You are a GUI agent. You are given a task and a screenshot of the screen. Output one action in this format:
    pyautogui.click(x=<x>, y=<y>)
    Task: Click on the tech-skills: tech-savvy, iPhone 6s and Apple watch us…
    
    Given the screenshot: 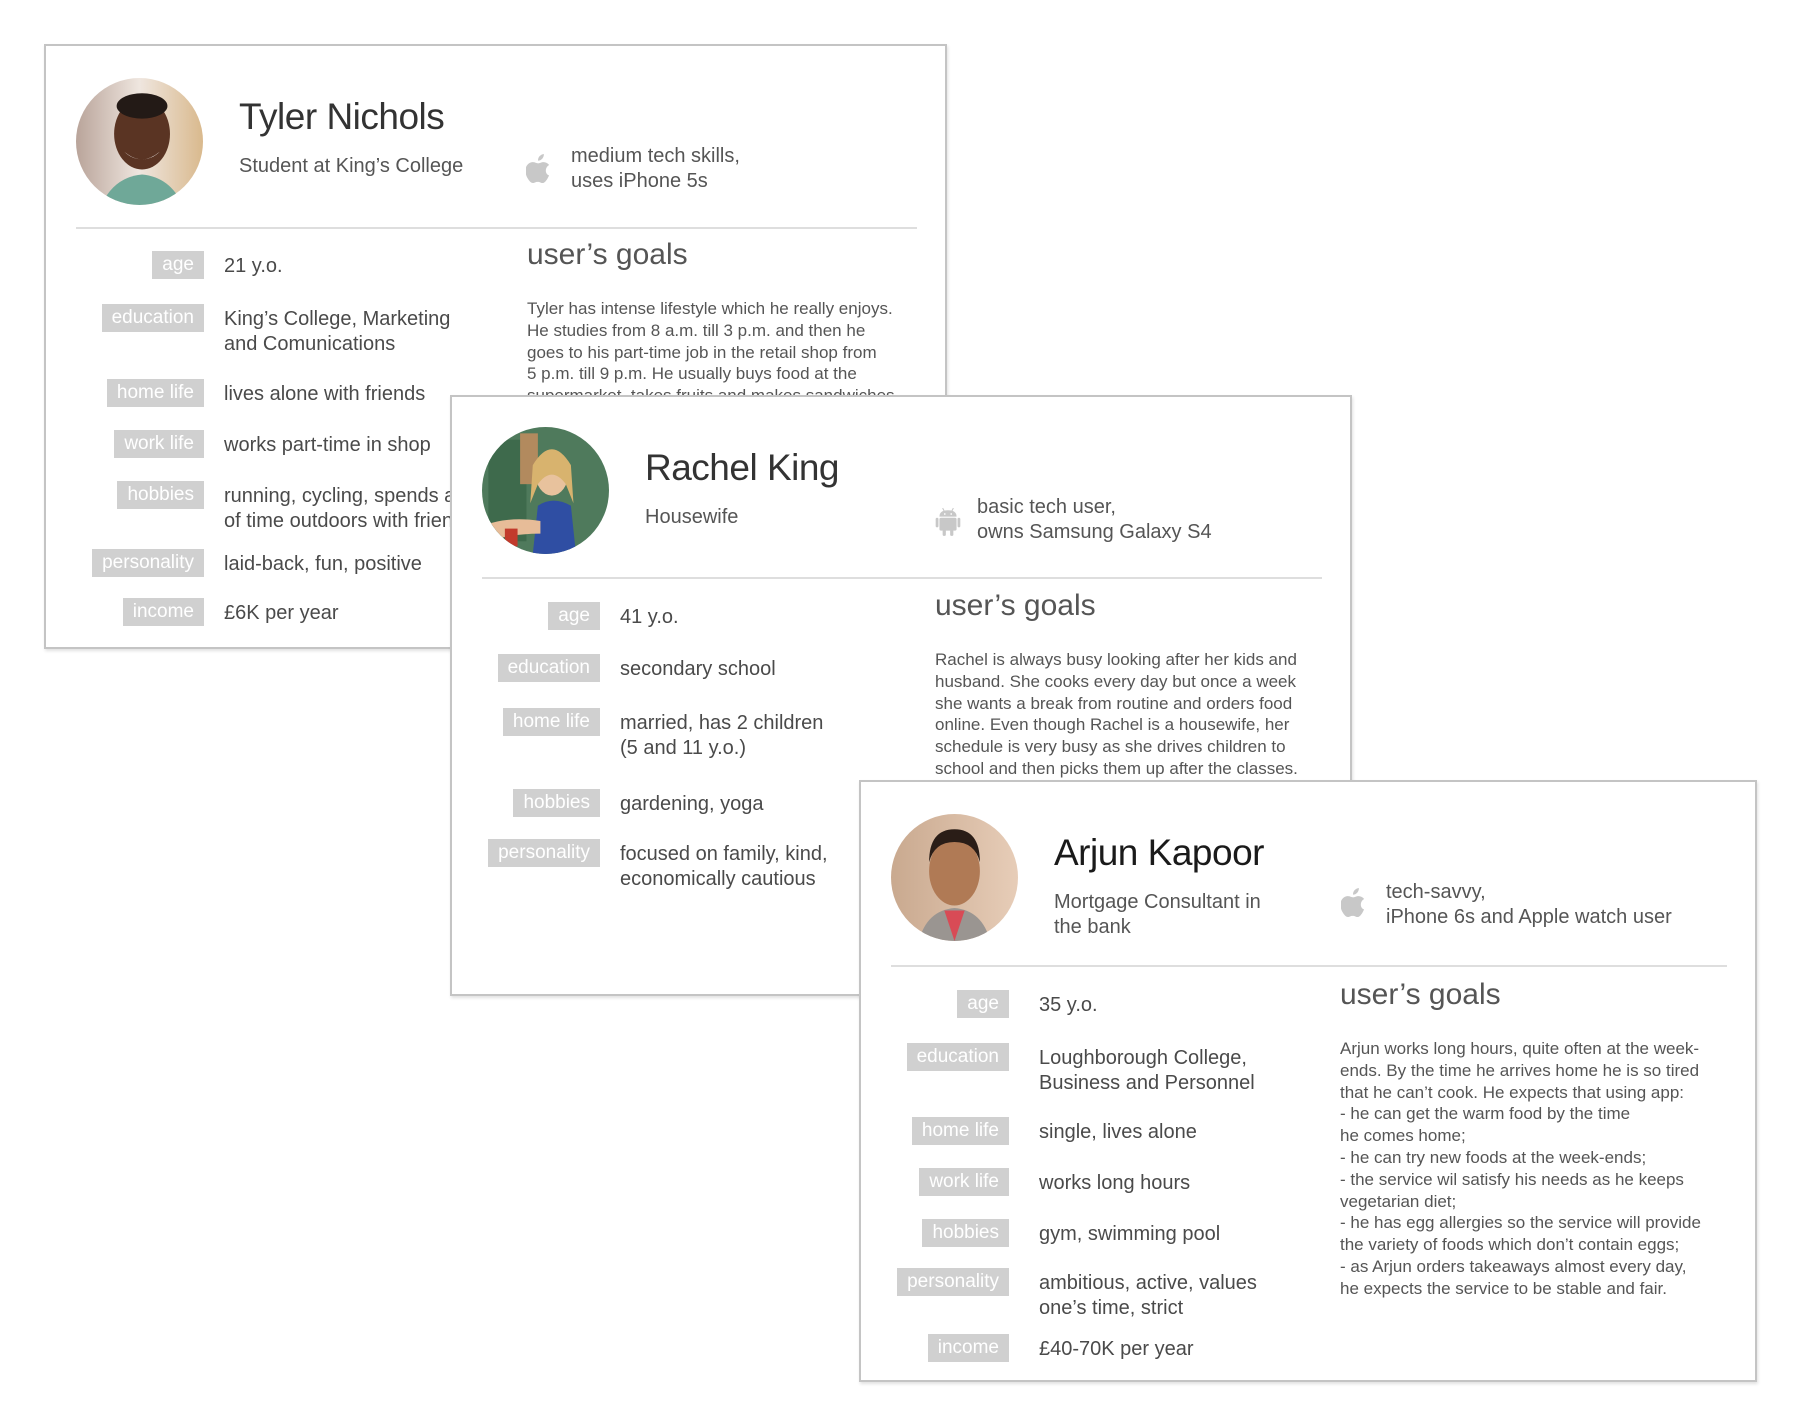 What is the action you would take?
    pyautogui.click(x=1529, y=904)
    